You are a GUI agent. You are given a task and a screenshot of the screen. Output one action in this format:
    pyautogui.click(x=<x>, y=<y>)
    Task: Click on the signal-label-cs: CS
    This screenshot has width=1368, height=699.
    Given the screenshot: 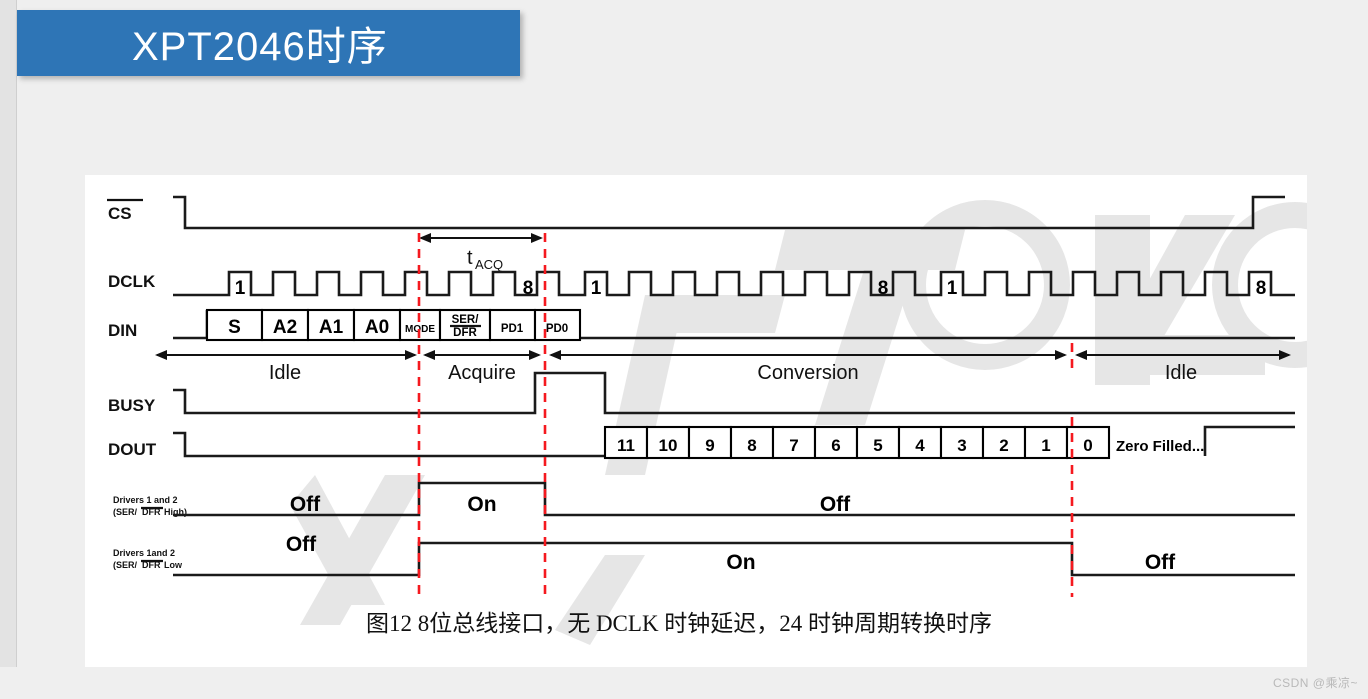 What is the action you would take?
    pyautogui.click(x=120, y=213)
    